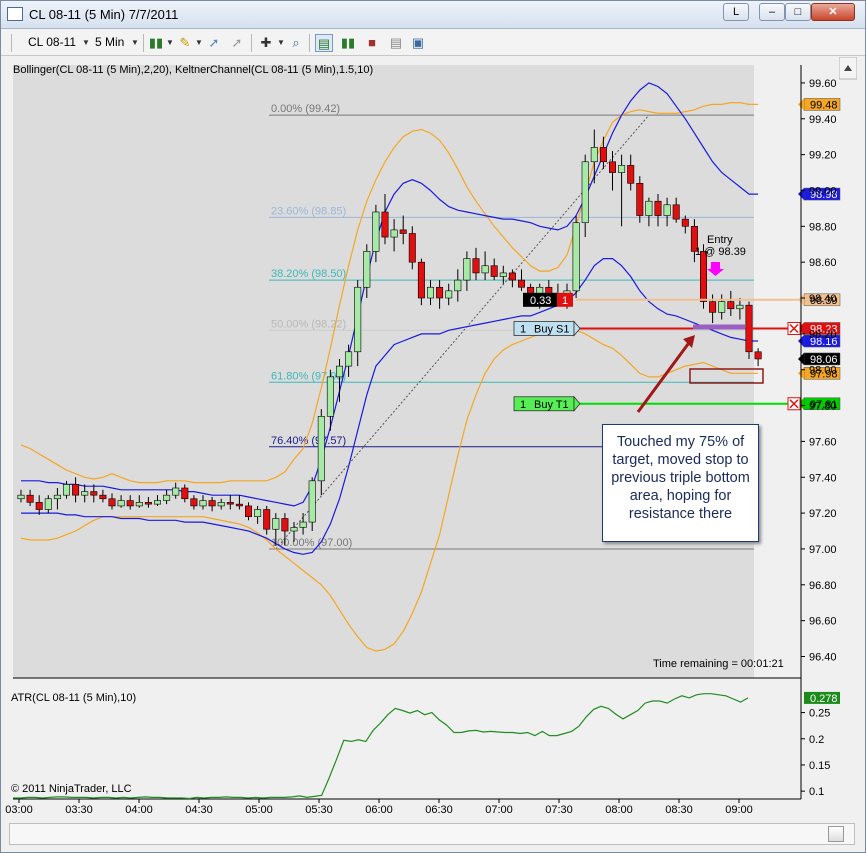  Describe the element at coordinates (816, 740) in the screenshot. I see `atr-tick-label: 0.2` at that location.